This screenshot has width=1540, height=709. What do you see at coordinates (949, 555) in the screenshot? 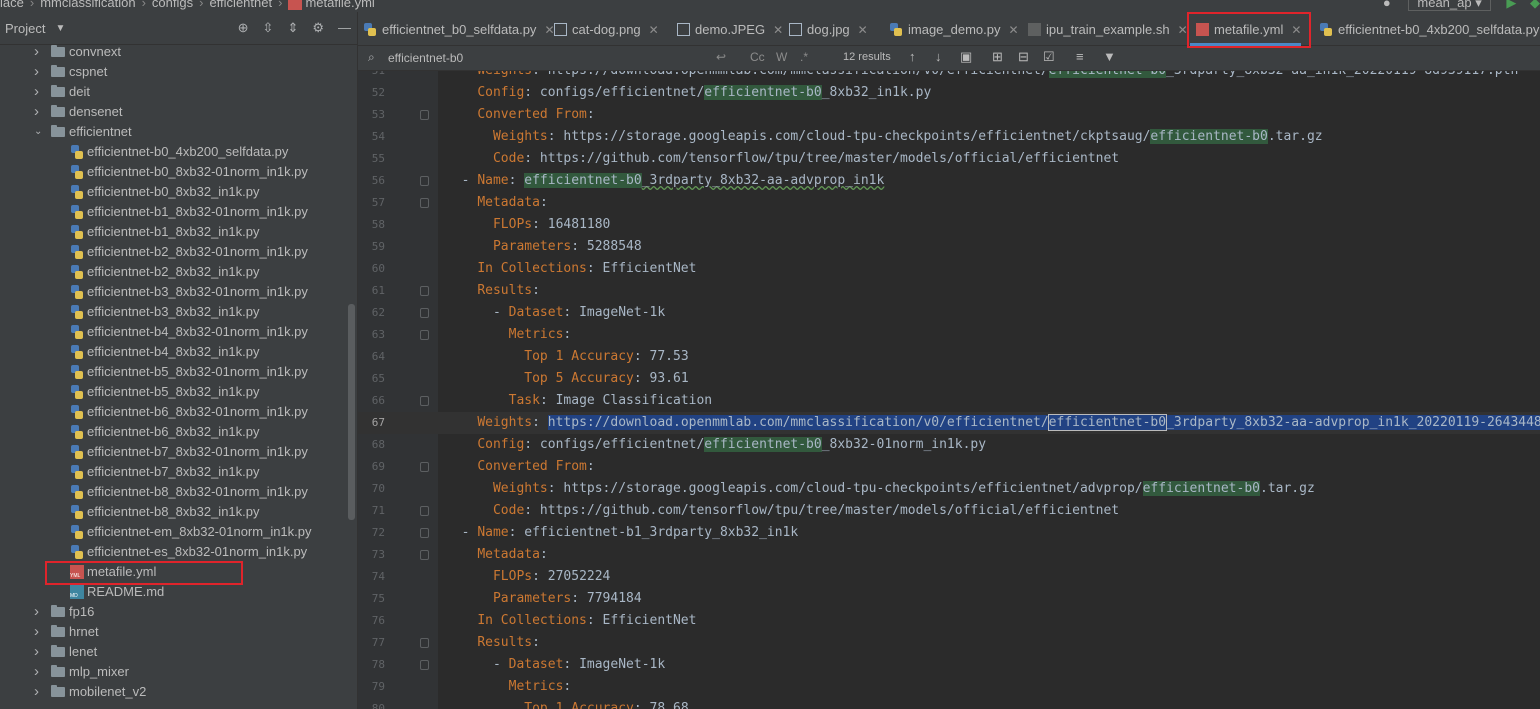
I see `code-line: 73 Metadata:` at bounding box center [949, 555].